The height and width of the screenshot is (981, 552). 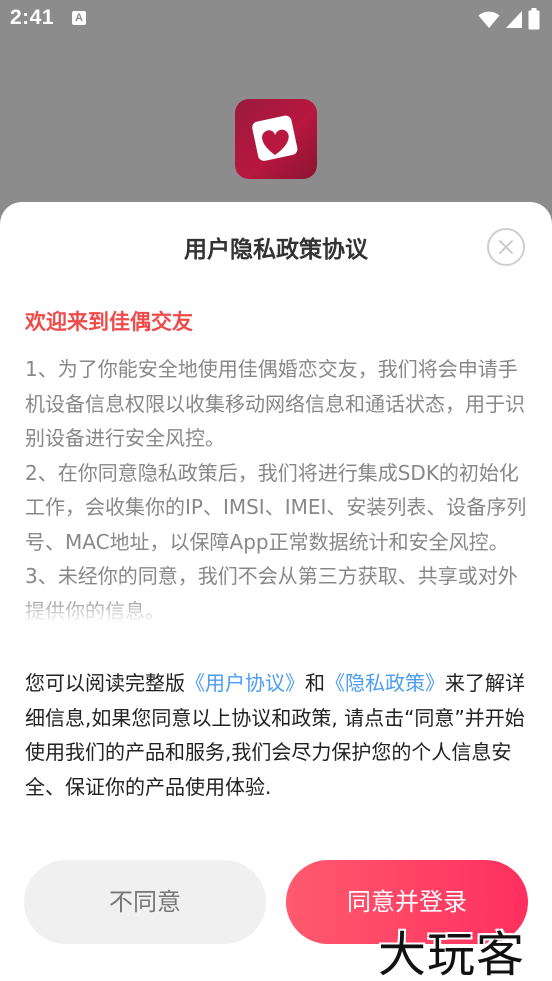 What do you see at coordinates (489, 19) in the screenshot?
I see `wifi-icon` at bounding box center [489, 19].